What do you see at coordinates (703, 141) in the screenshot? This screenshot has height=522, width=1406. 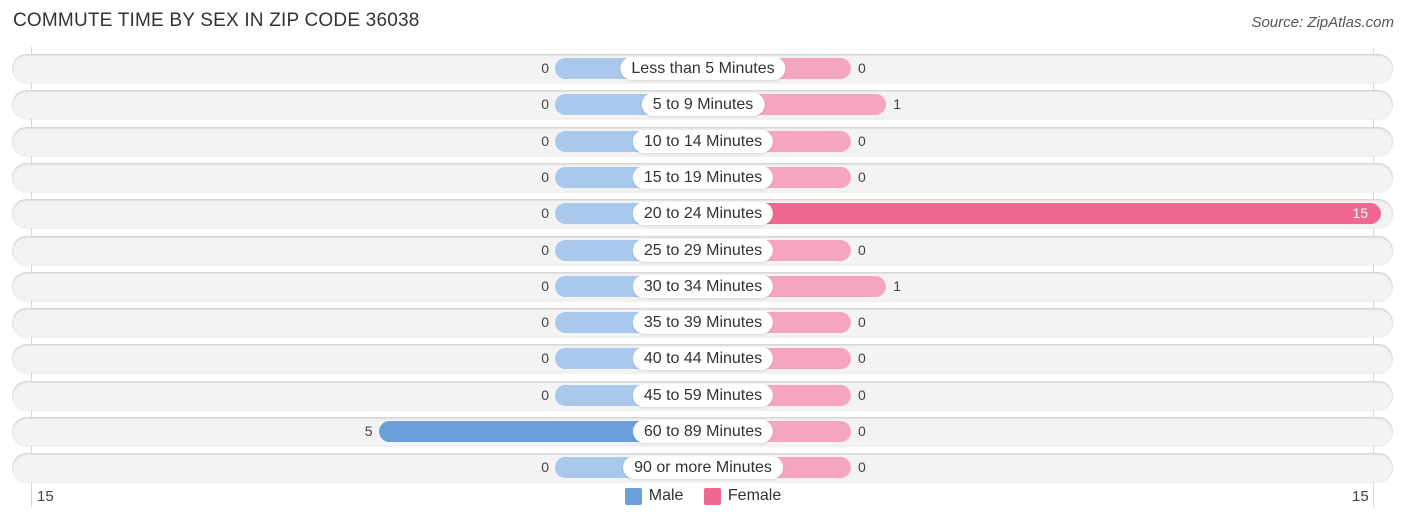 I see `category-label: 10 to 14 Minutes` at bounding box center [703, 141].